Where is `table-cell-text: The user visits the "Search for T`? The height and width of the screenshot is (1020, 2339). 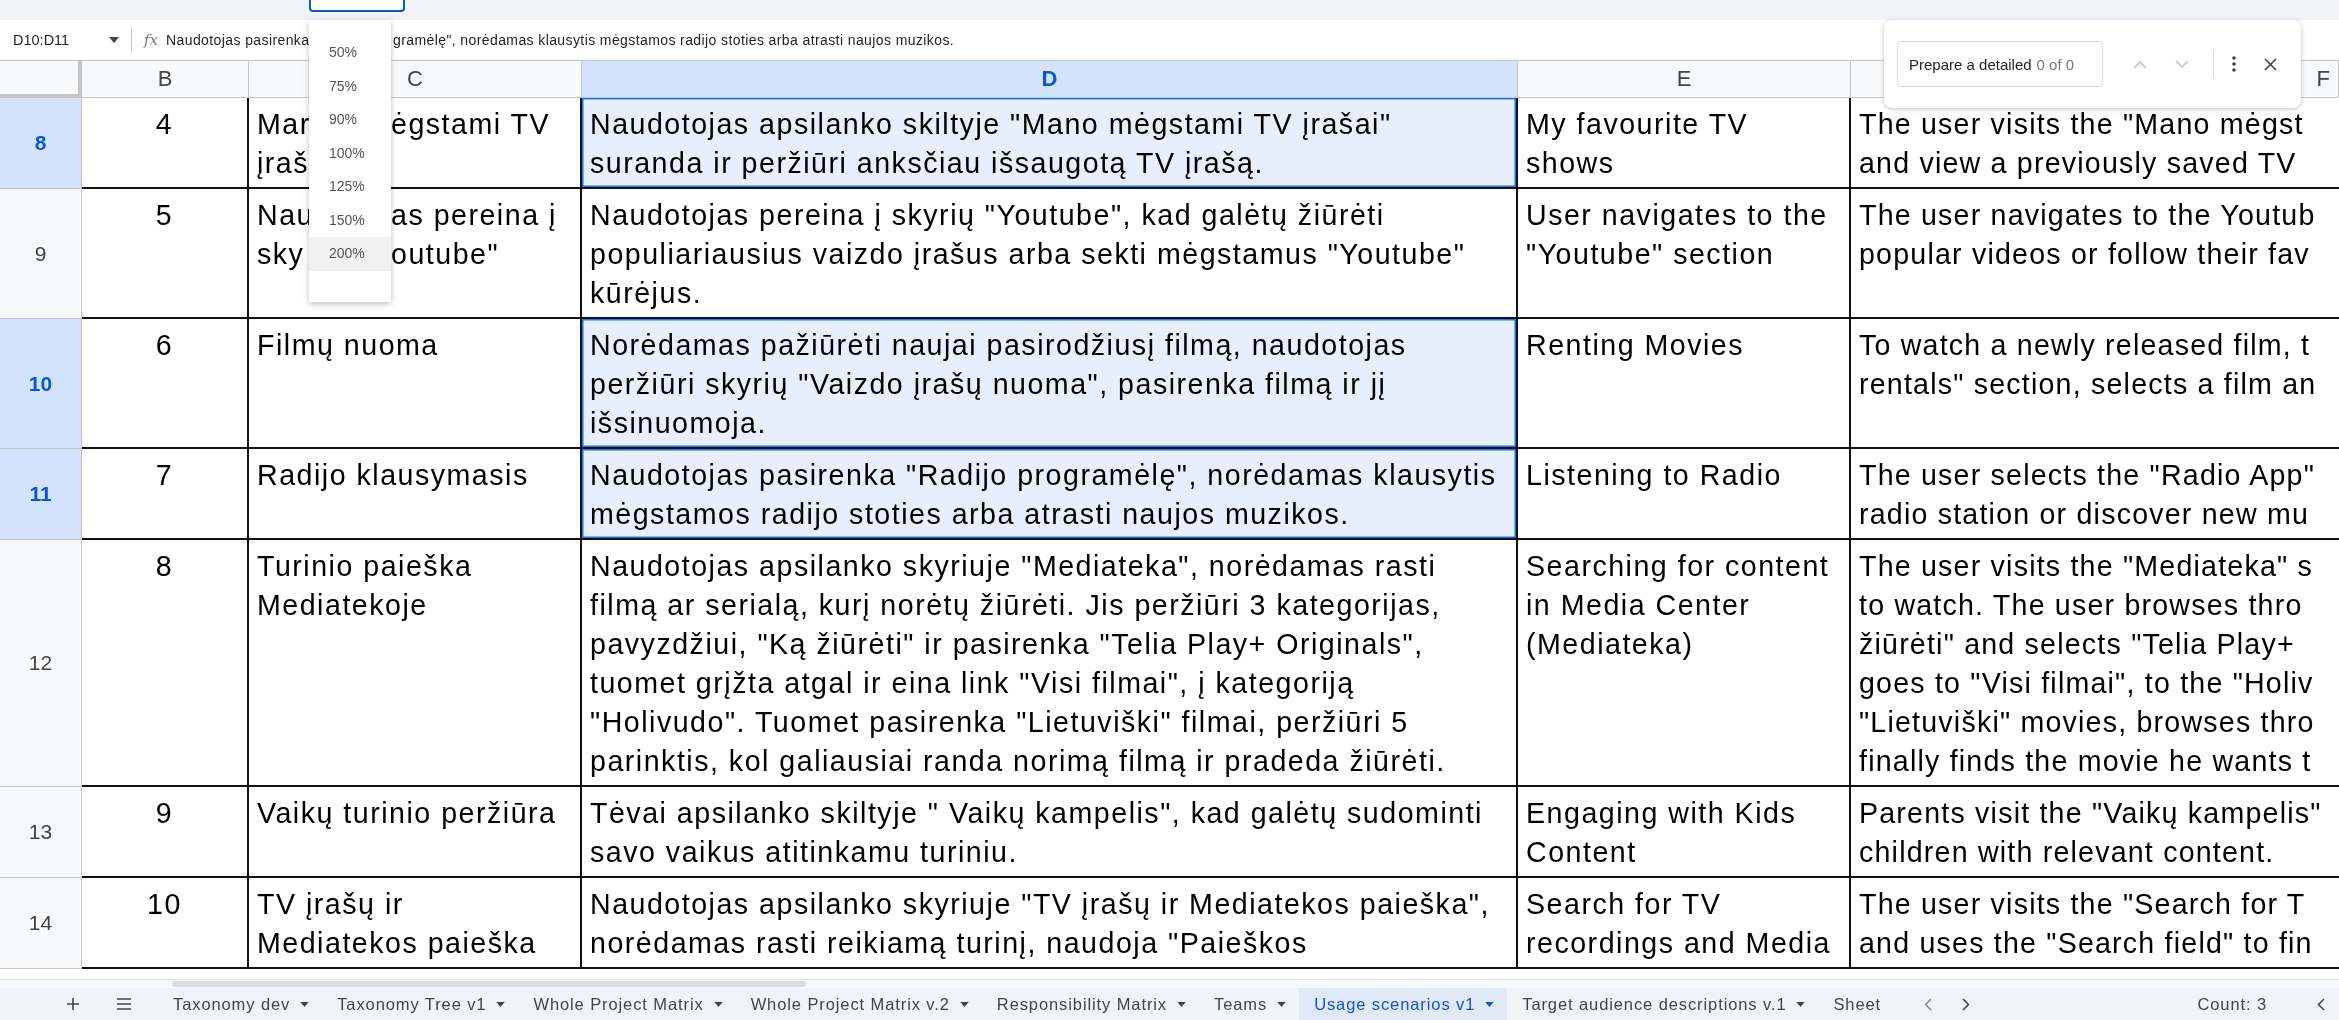 table-cell-text: The user visits the "Search for T is located at coordinates (2083, 904).